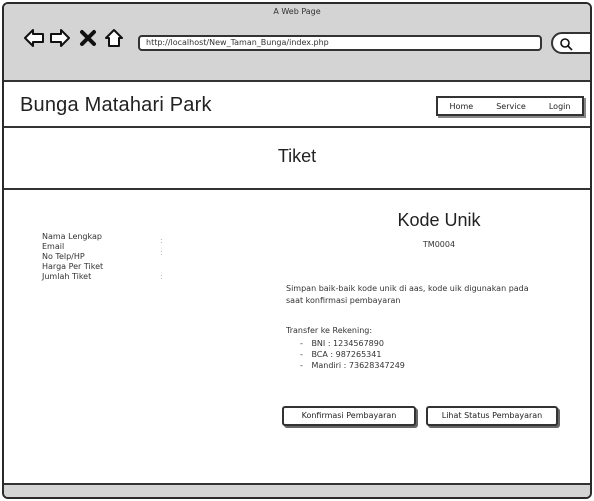 This screenshot has height=501, width=594. I want to click on kode-unik-heading: Kode Unik, so click(439, 220).